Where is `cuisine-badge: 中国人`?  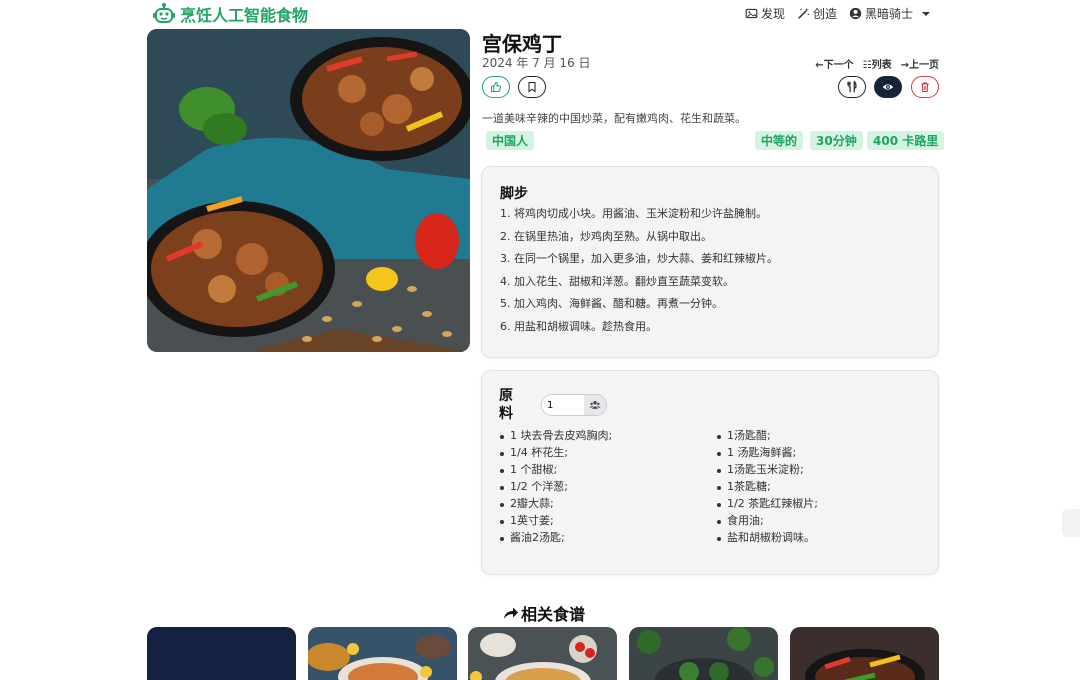 cuisine-badge: 中国人 is located at coordinates (510, 140).